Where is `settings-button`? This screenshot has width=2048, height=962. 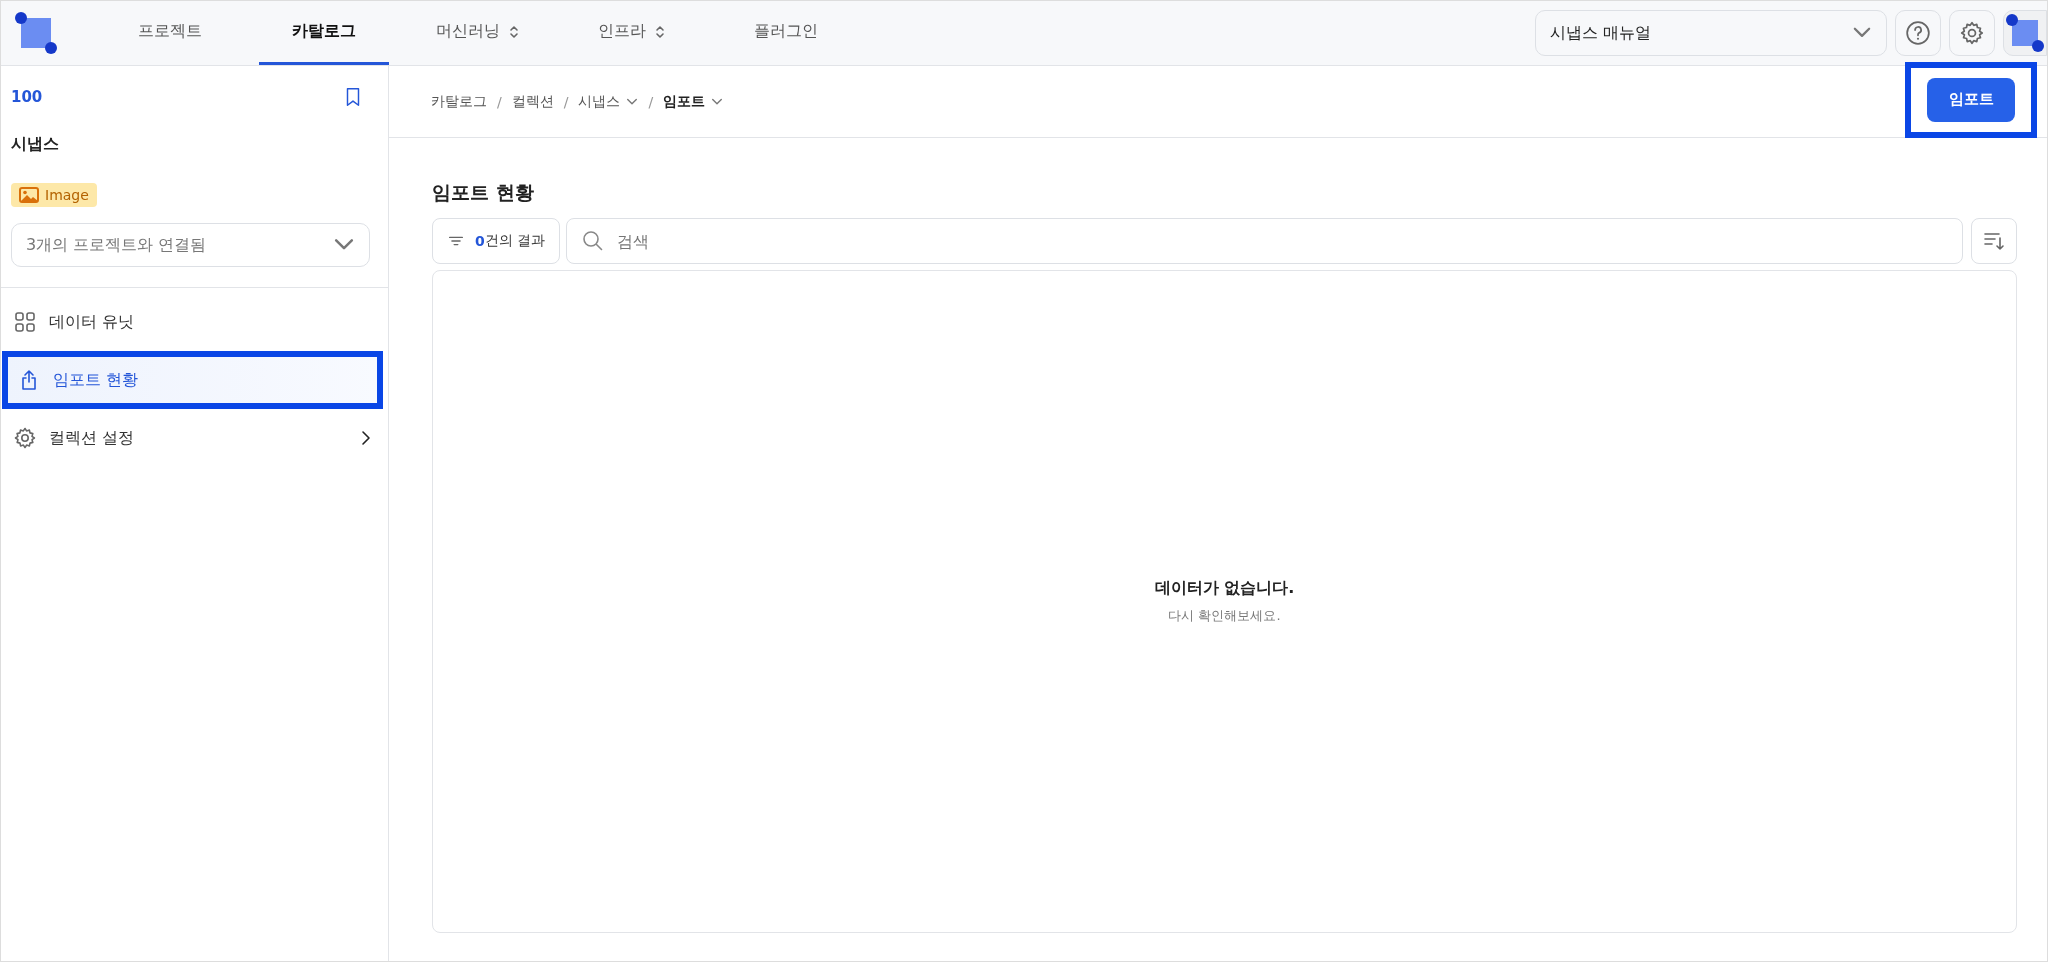 settings-button is located at coordinates (1972, 33).